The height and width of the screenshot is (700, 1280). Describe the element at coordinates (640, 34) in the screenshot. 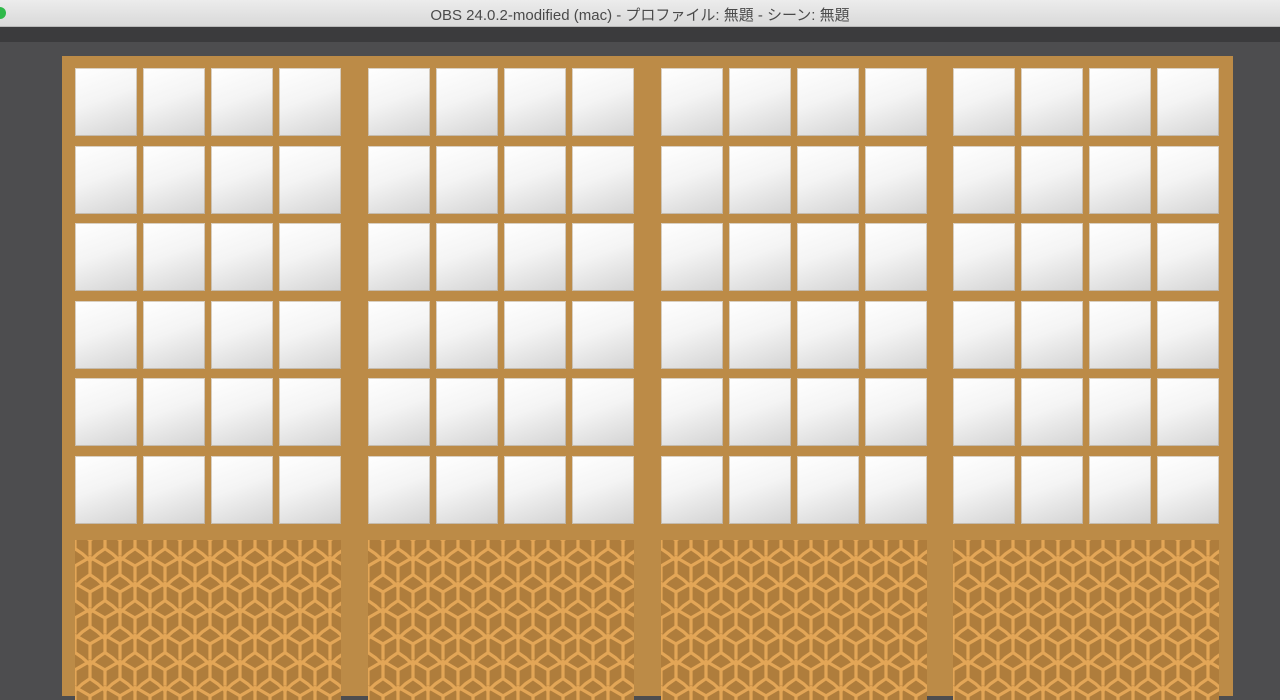

I see `toolbar-strip` at that location.